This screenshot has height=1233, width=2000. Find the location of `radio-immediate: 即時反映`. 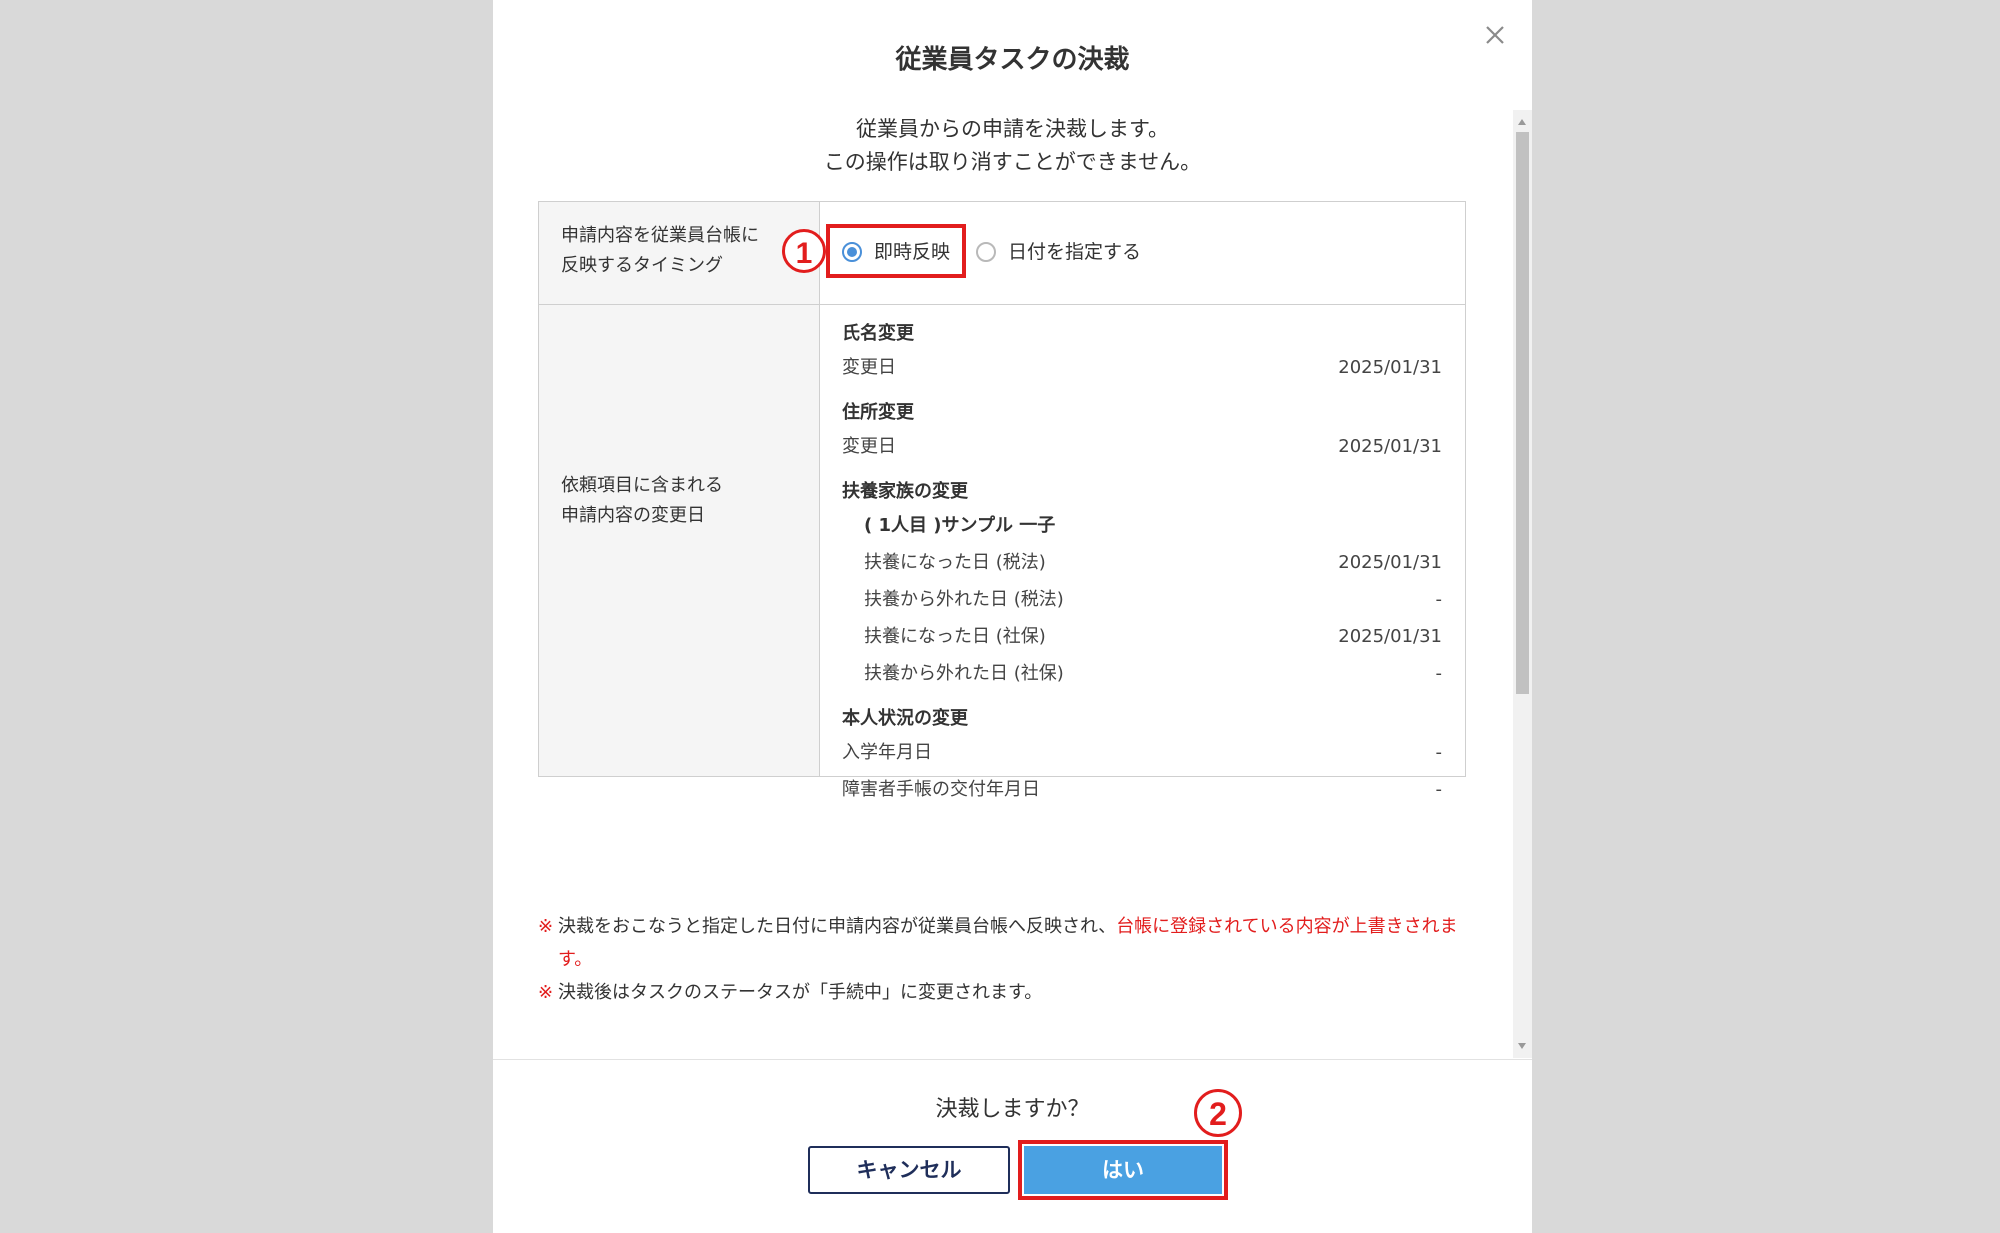

radio-immediate: 即時反映 is located at coordinates (896, 252).